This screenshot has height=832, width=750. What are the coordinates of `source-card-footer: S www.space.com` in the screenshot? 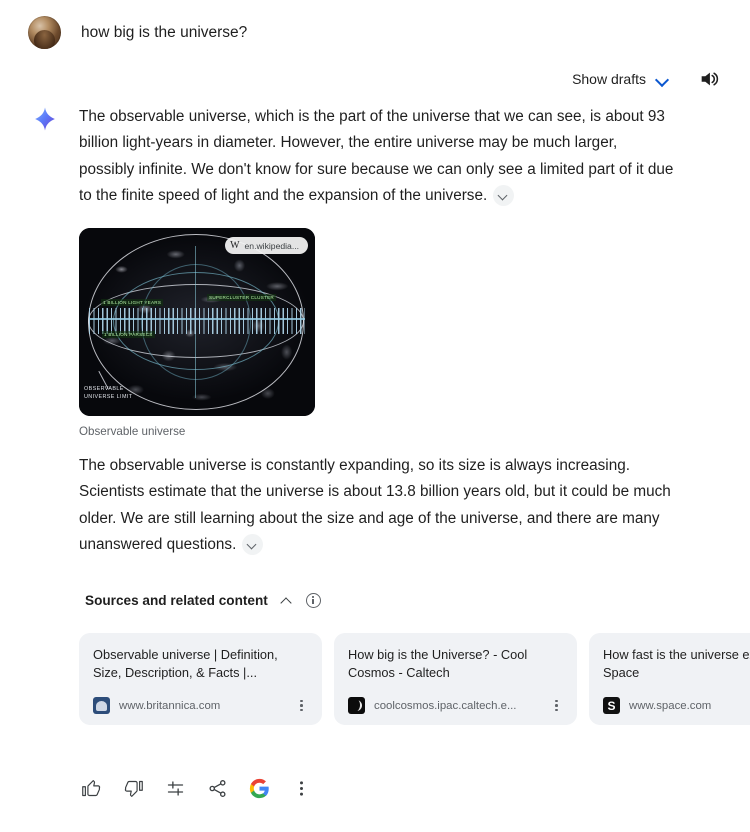 It's located at (676, 705).